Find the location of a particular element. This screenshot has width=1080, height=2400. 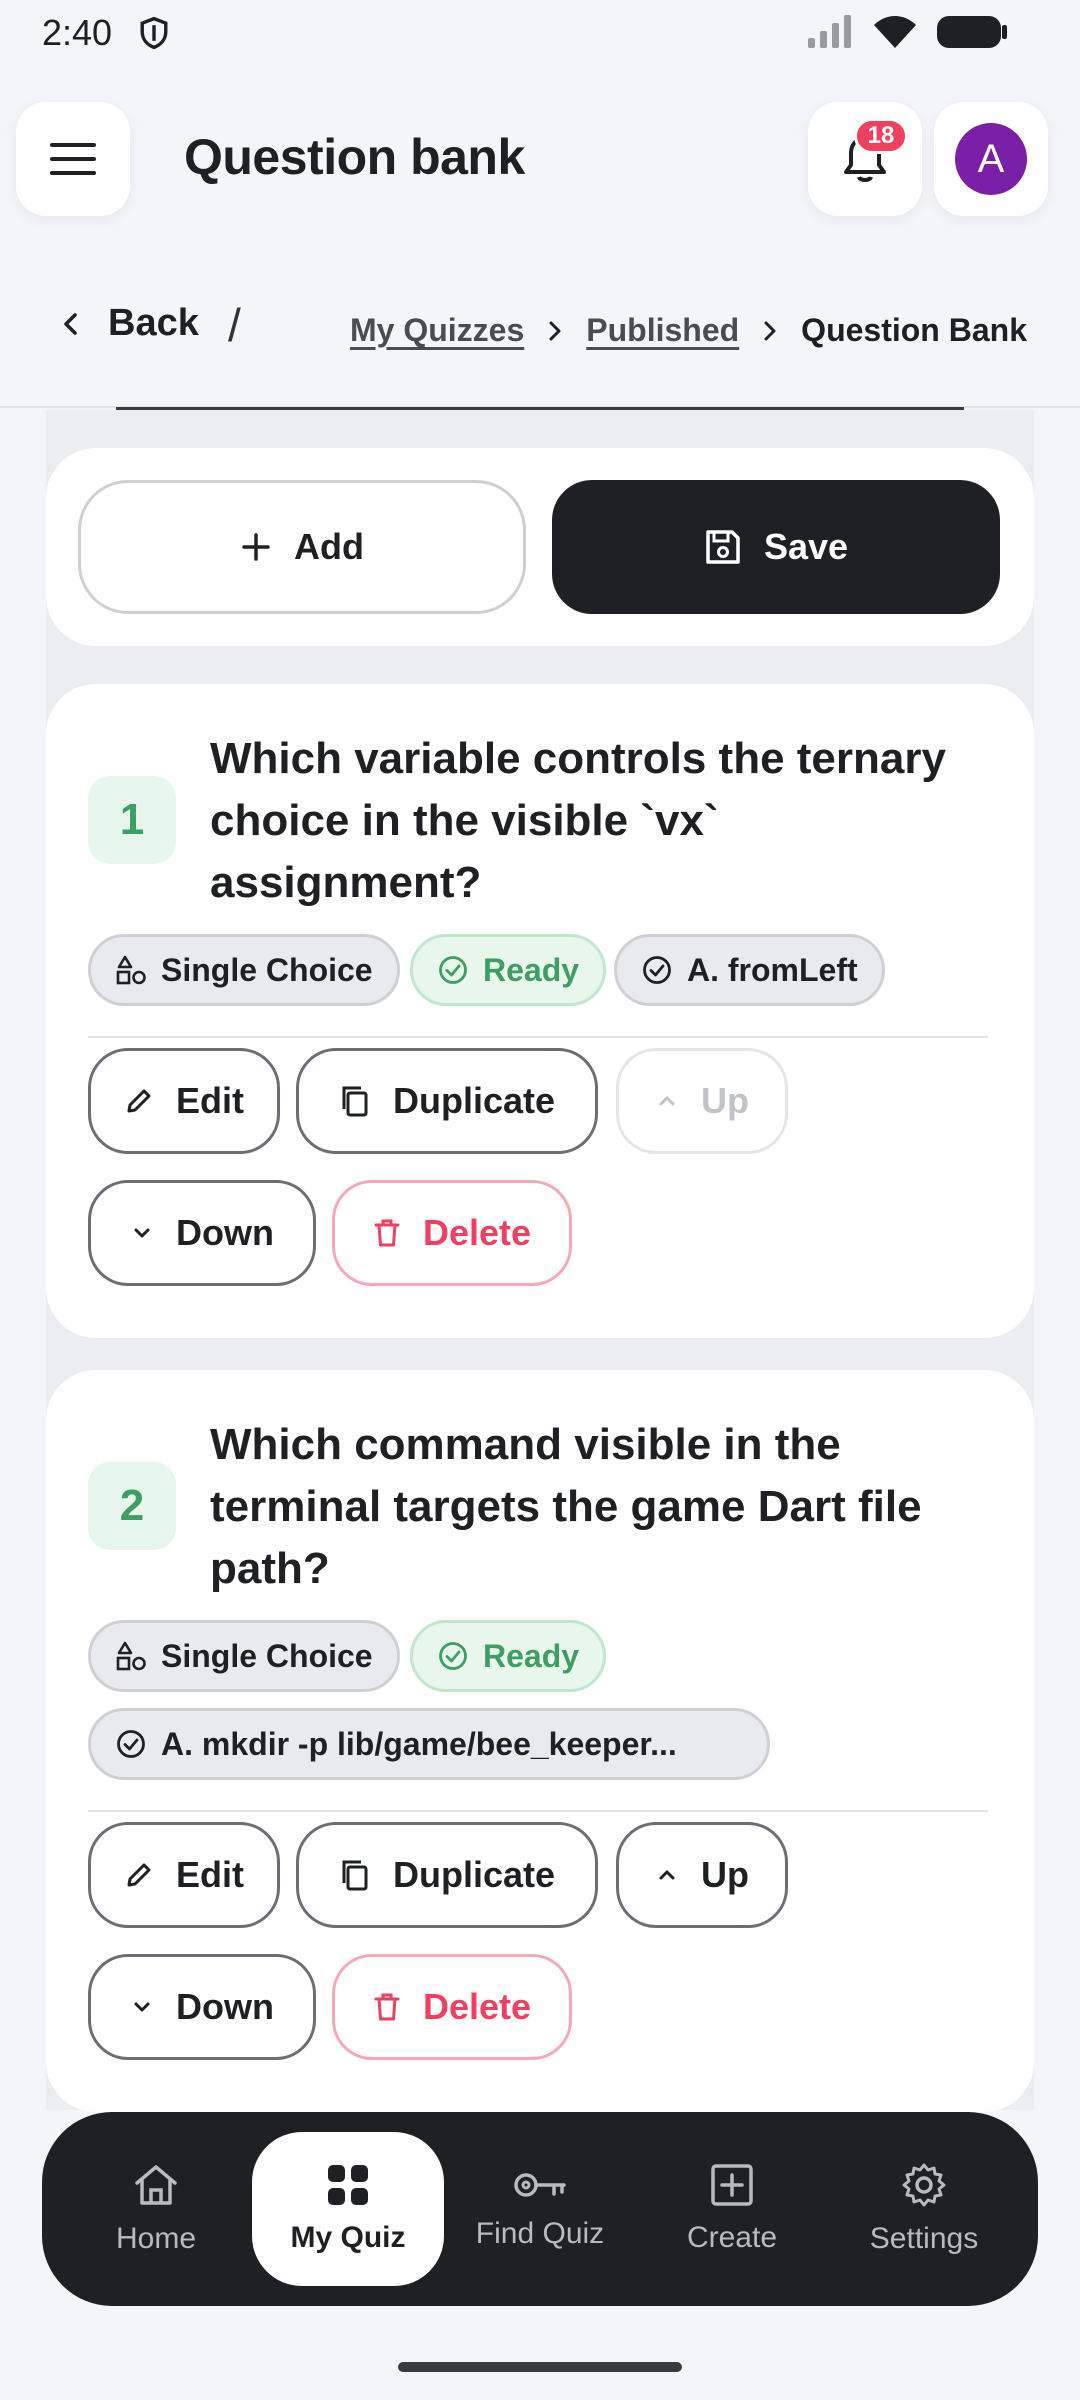

battery-icon is located at coordinates (972, 32).